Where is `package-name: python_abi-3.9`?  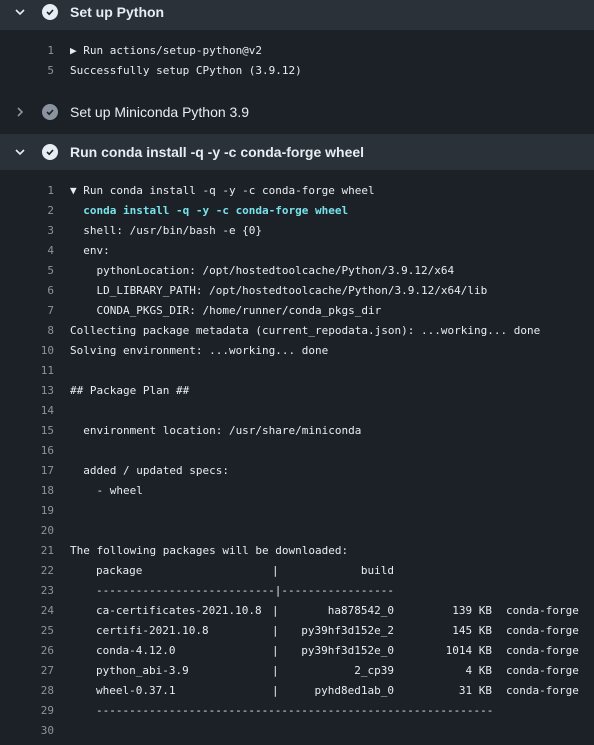 package-name: python_abi-3.9 is located at coordinates (142, 670).